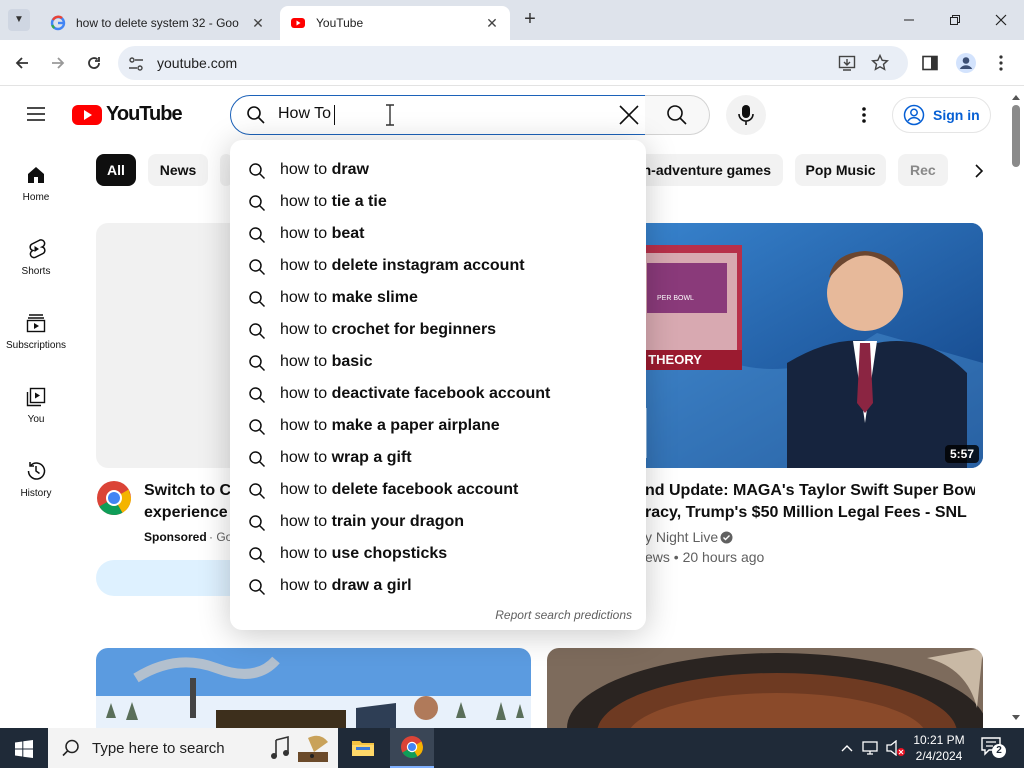 The image size is (1024, 768). What do you see at coordinates (706, 170) in the screenshot?
I see `chip-action-adventure-games: on-adventure games` at bounding box center [706, 170].